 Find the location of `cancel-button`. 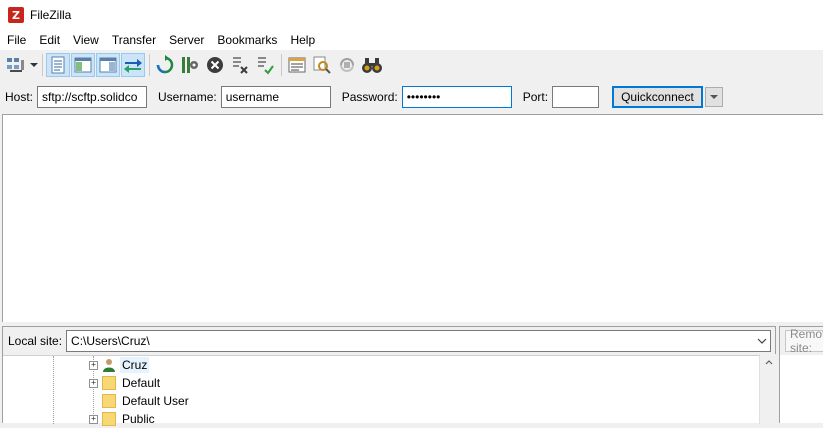

cancel-button is located at coordinates (215, 65).